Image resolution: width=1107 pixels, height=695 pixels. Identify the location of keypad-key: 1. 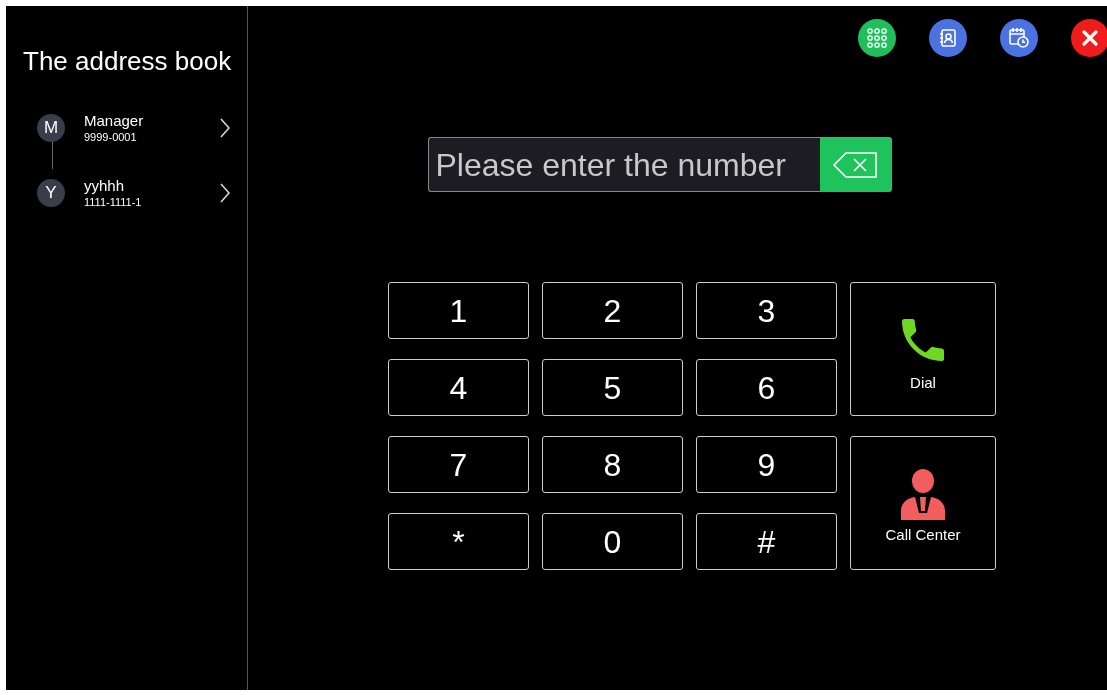
(458, 310).